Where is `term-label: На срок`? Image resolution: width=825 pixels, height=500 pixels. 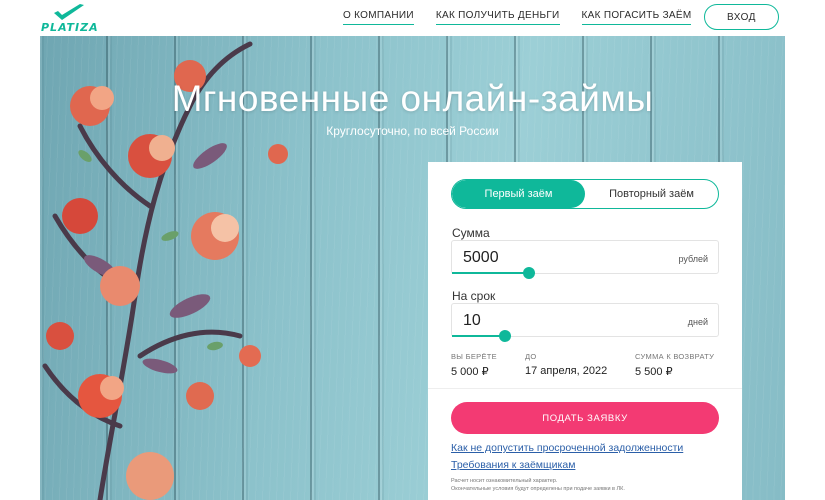
term-label: На срок is located at coordinates (474, 296).